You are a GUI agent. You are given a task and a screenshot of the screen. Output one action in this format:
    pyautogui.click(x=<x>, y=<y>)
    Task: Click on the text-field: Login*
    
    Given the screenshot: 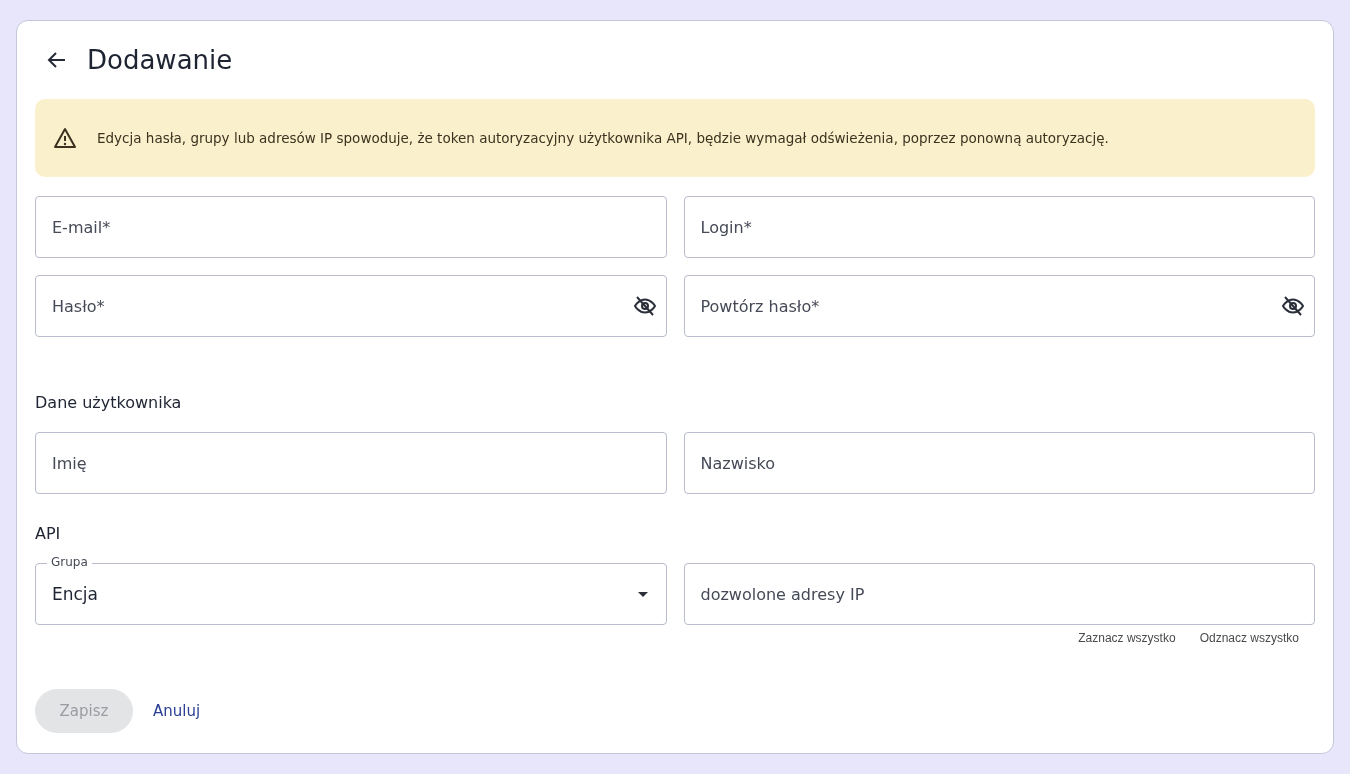 What is the action you would take?
    pyautogui.click(x=999, y=227)
    